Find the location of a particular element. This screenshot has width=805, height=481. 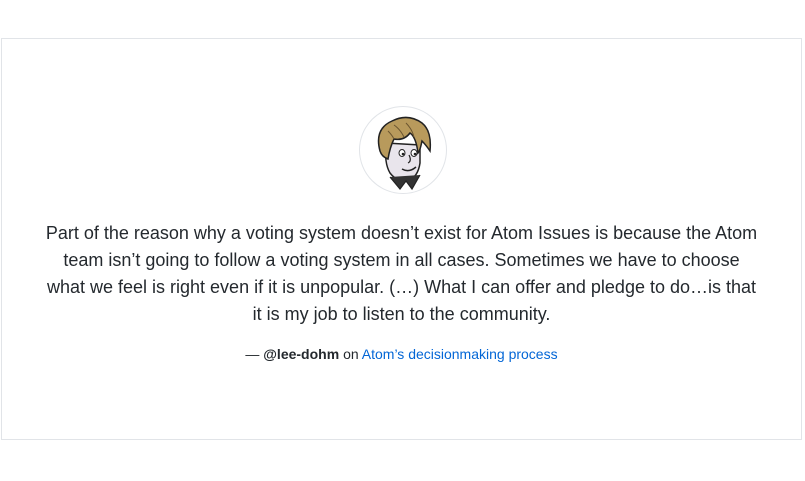

avatar is located at coordinates (403, 150).